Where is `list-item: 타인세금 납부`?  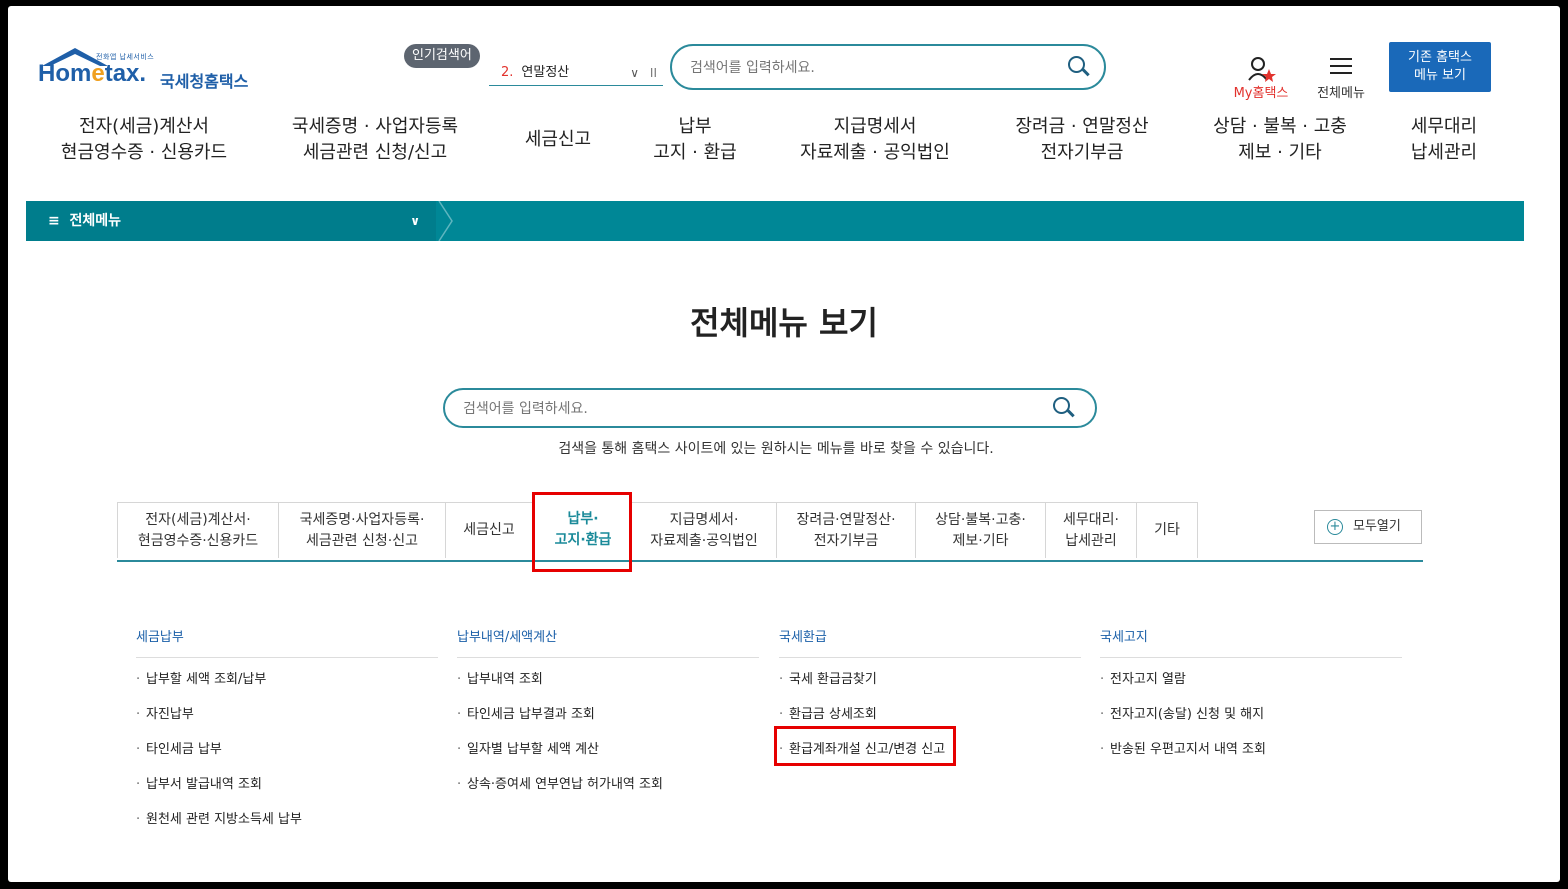 list-item: 타인세금 납부 is located at coordinates (287, 757).